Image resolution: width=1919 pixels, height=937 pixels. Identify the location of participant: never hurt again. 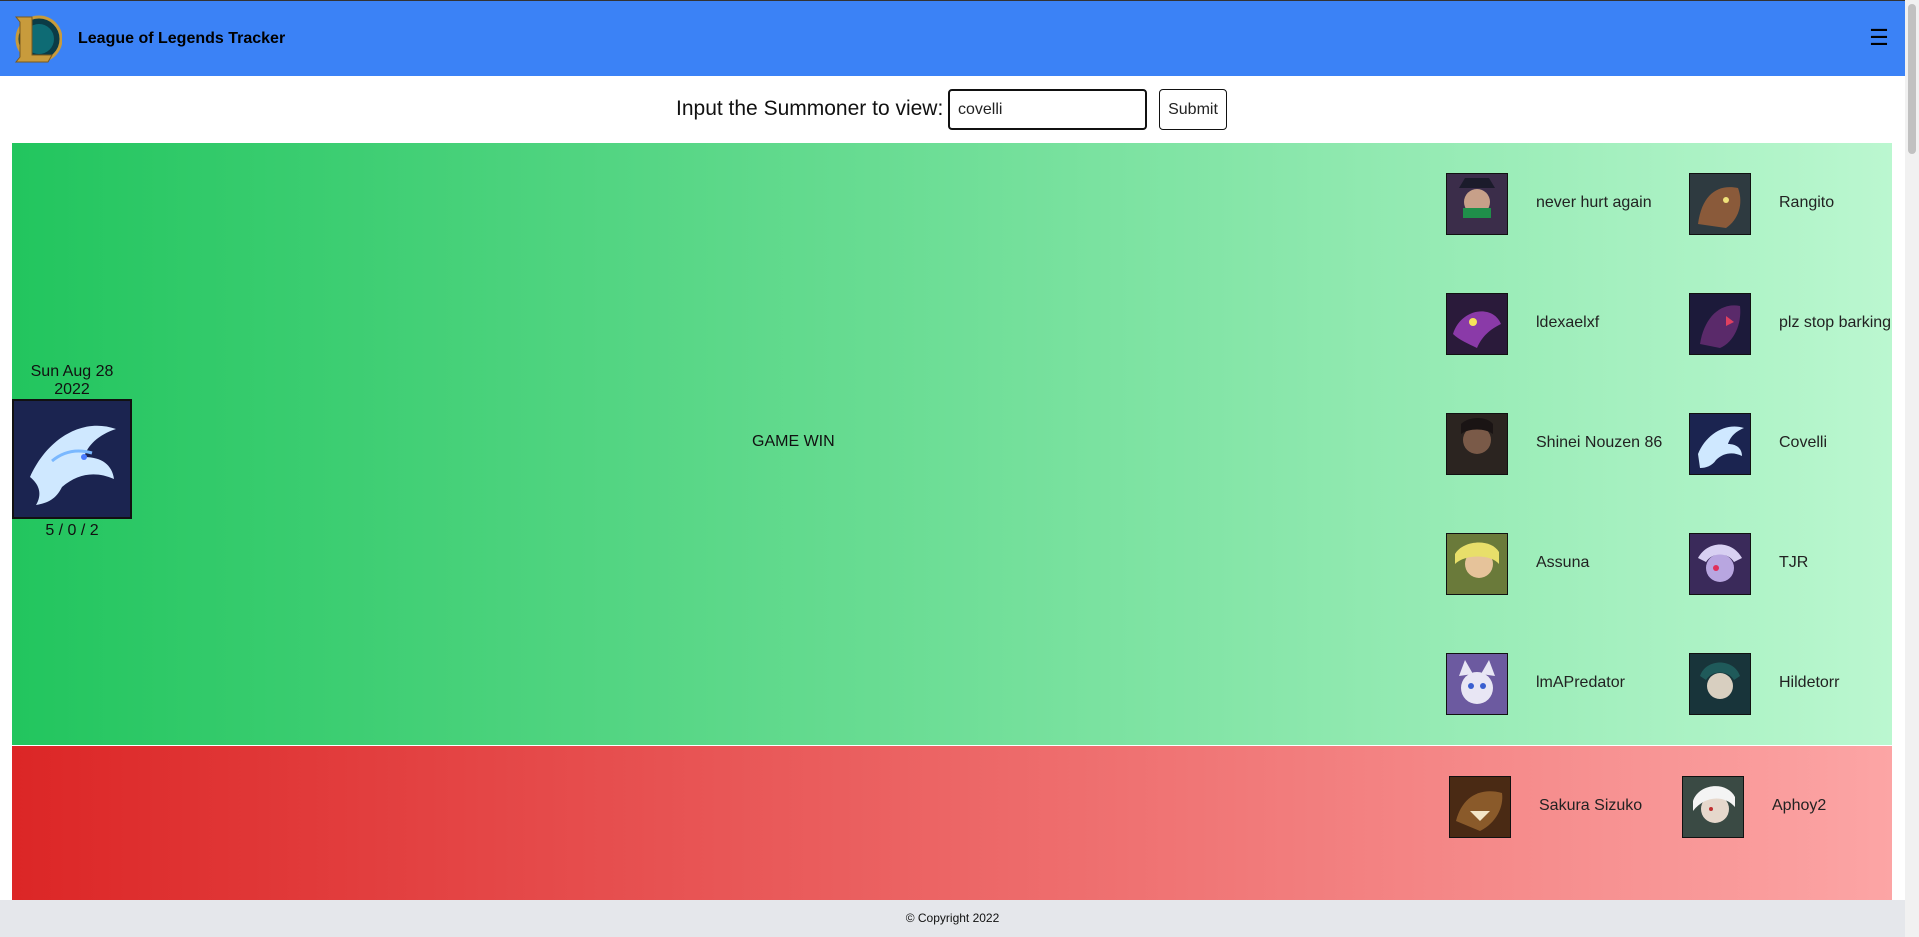
(1566, 204).